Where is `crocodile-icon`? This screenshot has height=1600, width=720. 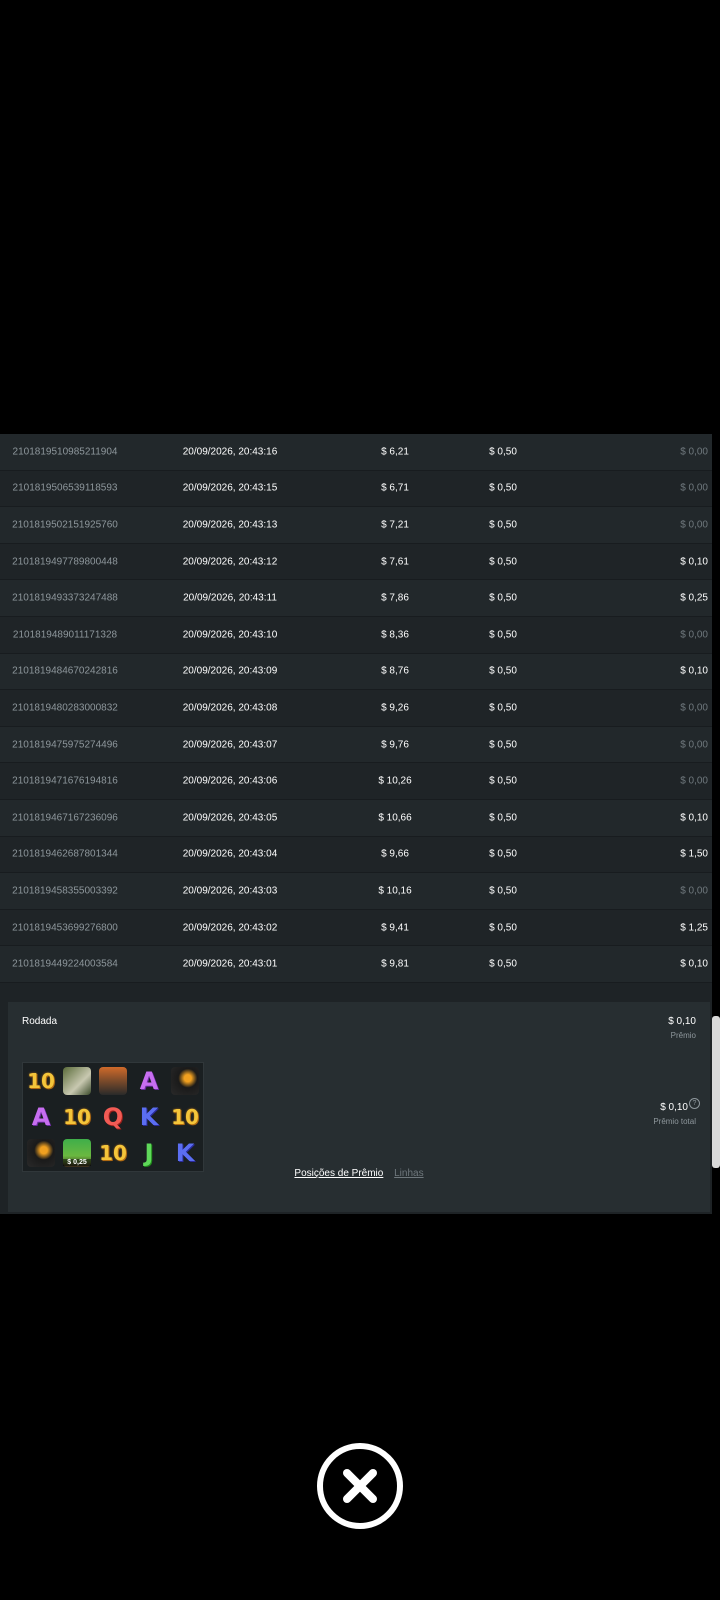
crocodile-icon is located at coordinates (77, 1081).